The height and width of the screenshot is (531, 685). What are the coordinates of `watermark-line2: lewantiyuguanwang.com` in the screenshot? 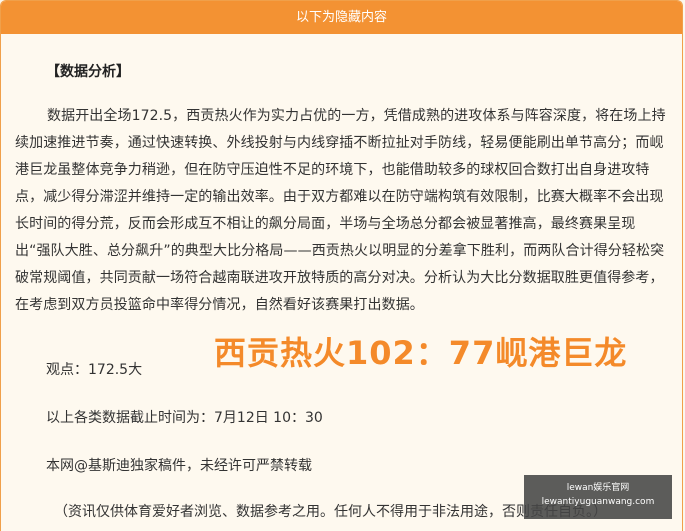 It's located at (598, 502).